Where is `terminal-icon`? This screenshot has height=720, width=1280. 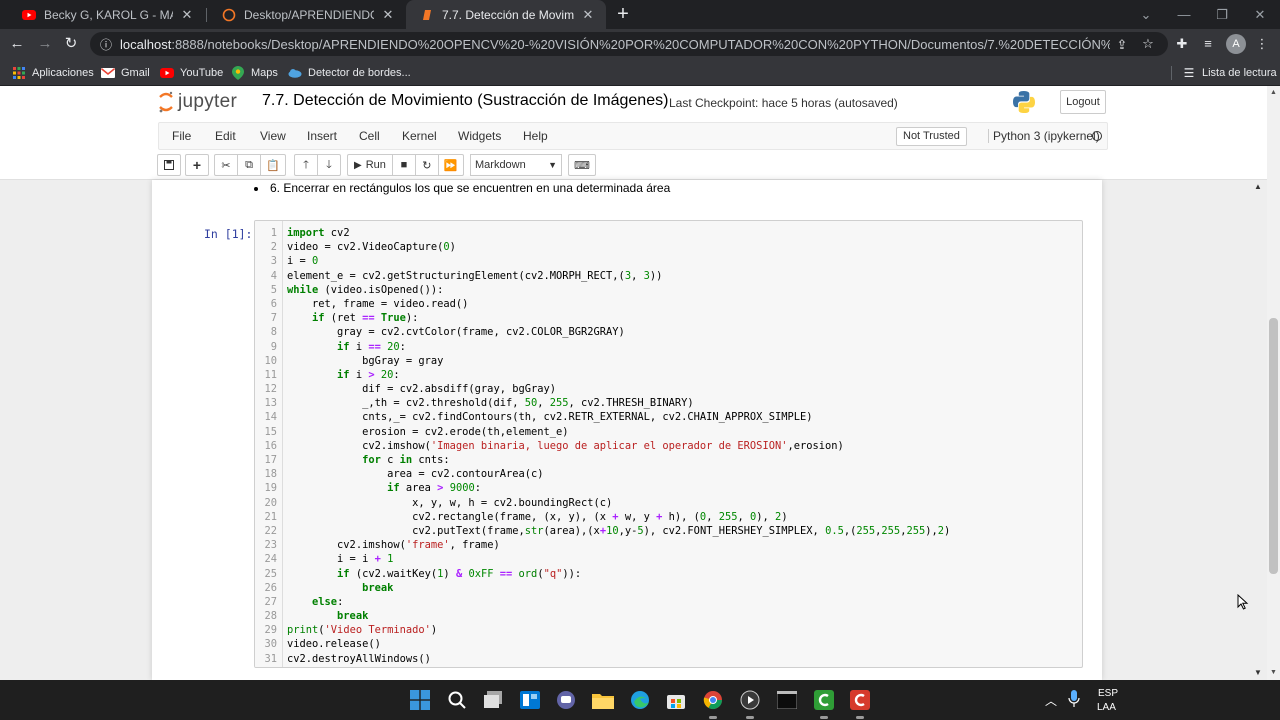 terminal-icon is located at coordinates (787, 700).